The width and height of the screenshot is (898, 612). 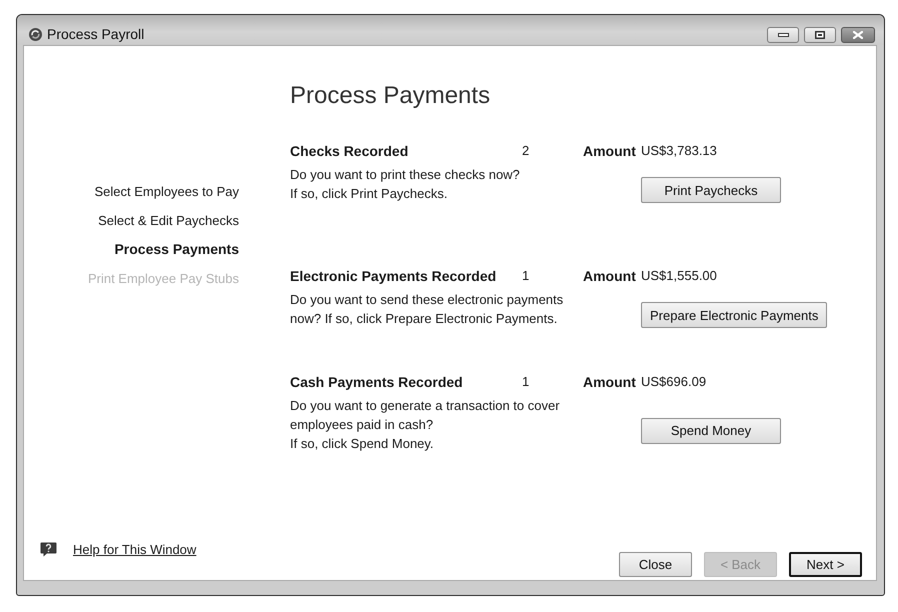 What do you see at coordinates (711, 190) in the screenshot?
I see `action-button: Print Paychecks` at bounding box center [711, 190].